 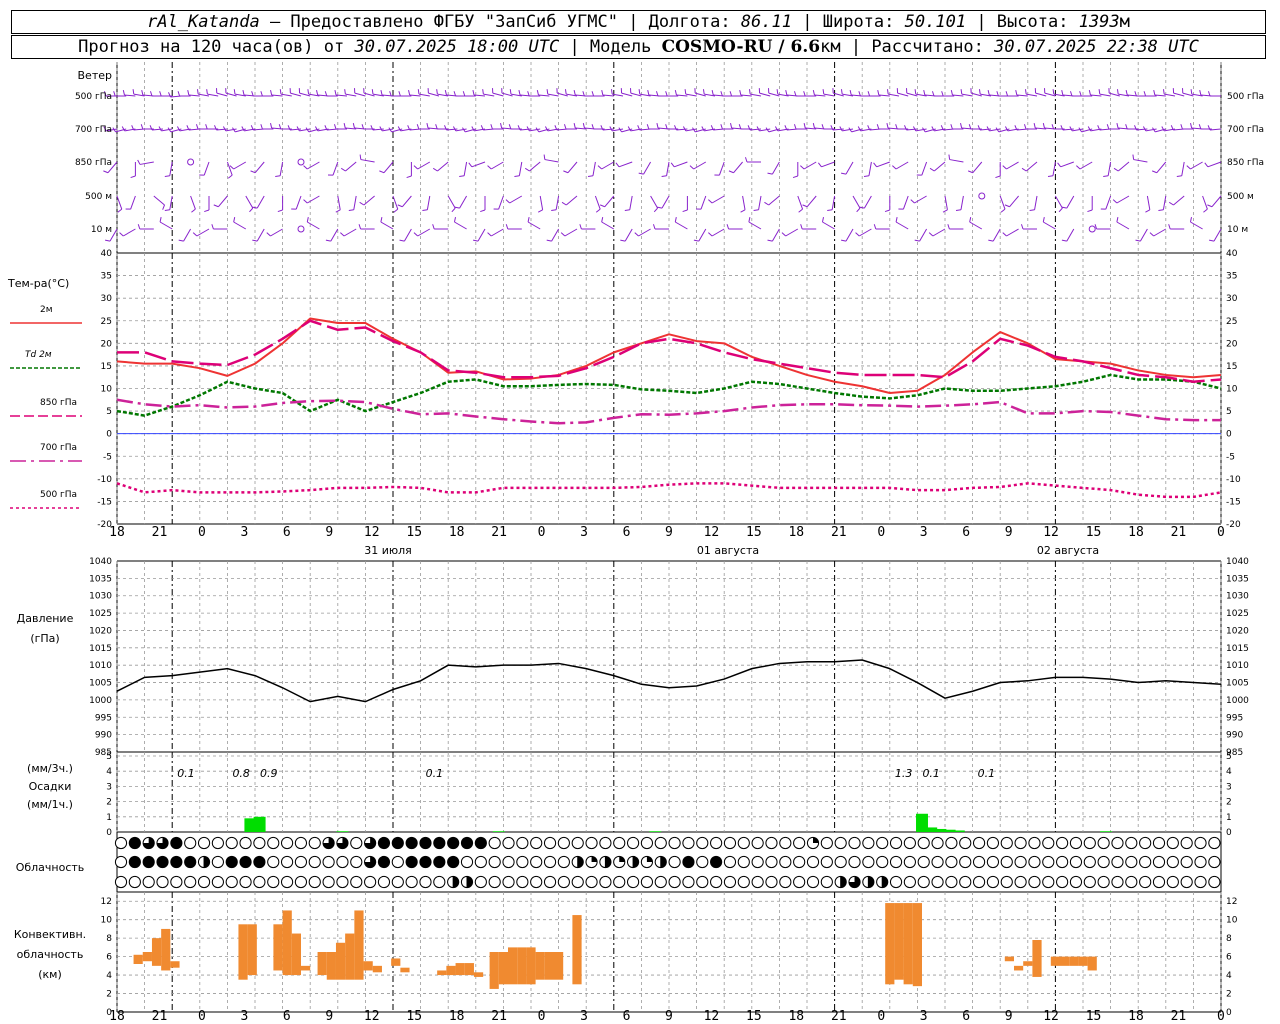 What do you see at coordinates (109, 772) in the screenshot?
I see `precip-tick-label: 4` at bounding box center [109, 772].